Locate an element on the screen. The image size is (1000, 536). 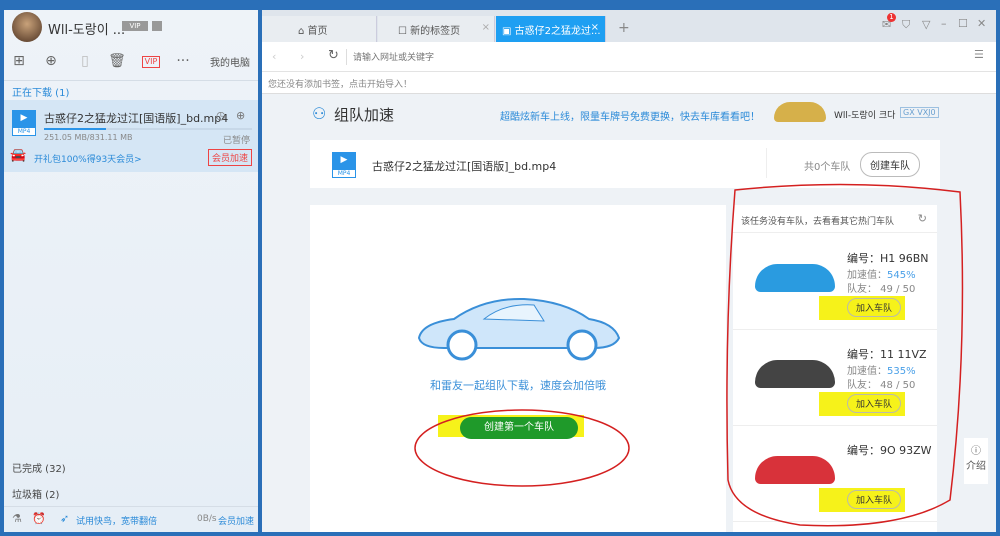
members: 队友： 49 / 50 is located at coordinates (881, 289).